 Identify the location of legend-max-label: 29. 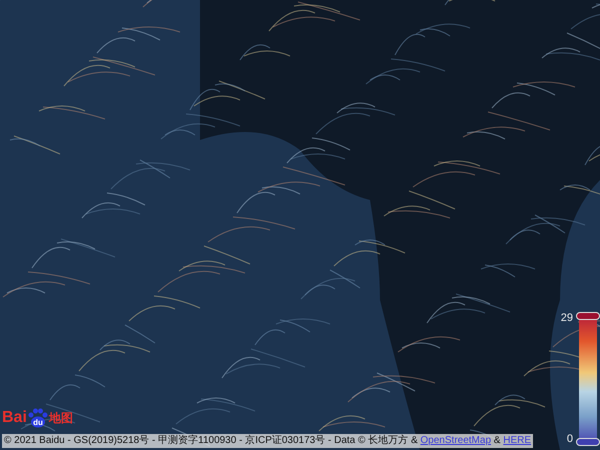
(566, 318).